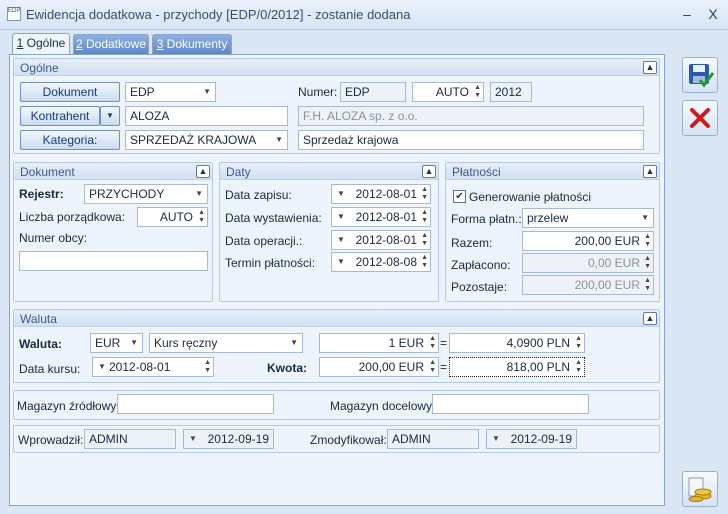 The height and width of the screenshot is (514, 728). I want to click on minimize-button: –, so click(687, 14).